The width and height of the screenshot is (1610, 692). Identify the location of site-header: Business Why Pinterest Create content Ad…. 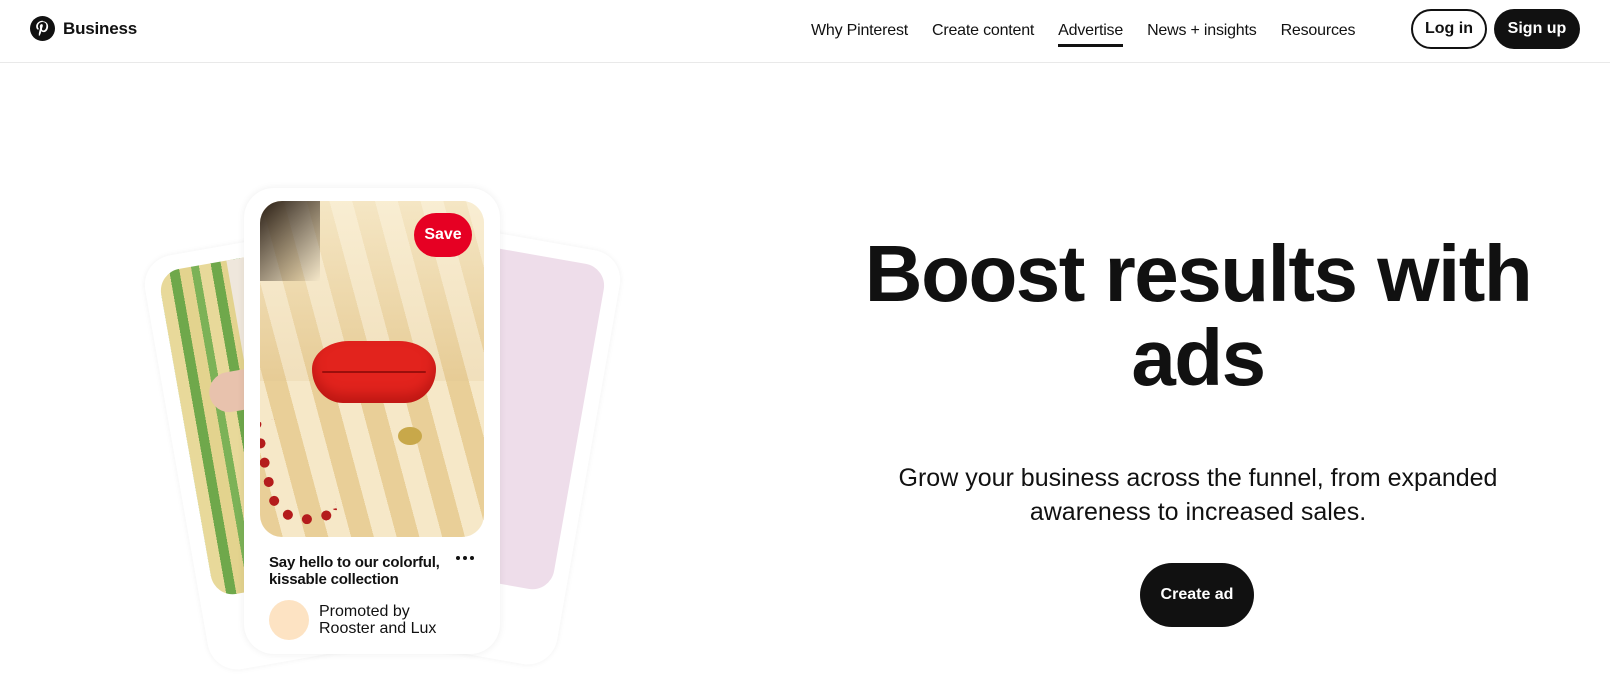
(805, 31).